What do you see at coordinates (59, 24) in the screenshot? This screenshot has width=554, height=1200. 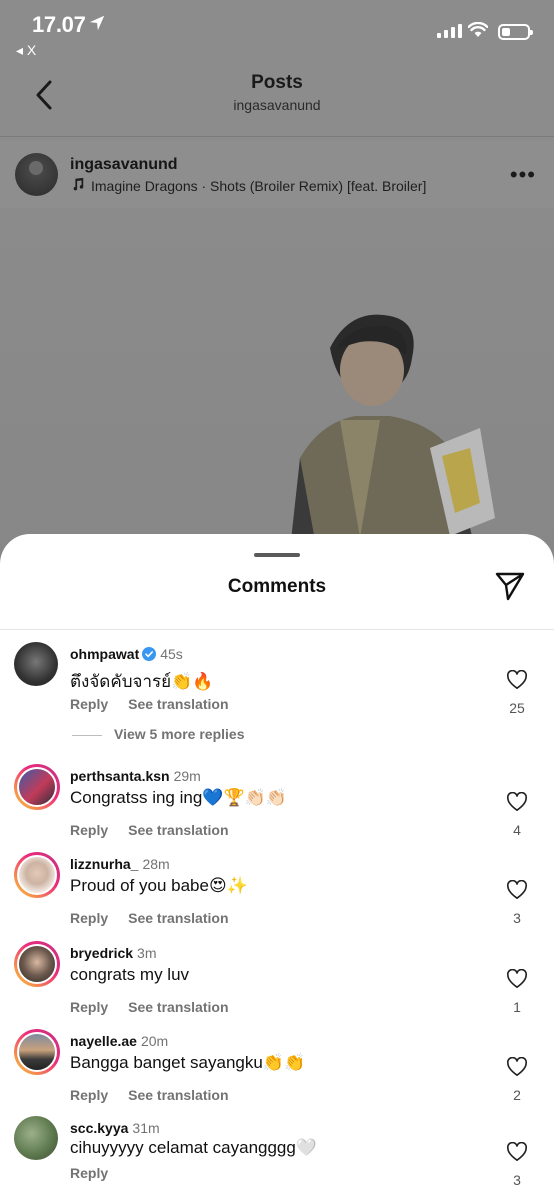 I see `status-time: 17.07` at bounding box center [59, 24].